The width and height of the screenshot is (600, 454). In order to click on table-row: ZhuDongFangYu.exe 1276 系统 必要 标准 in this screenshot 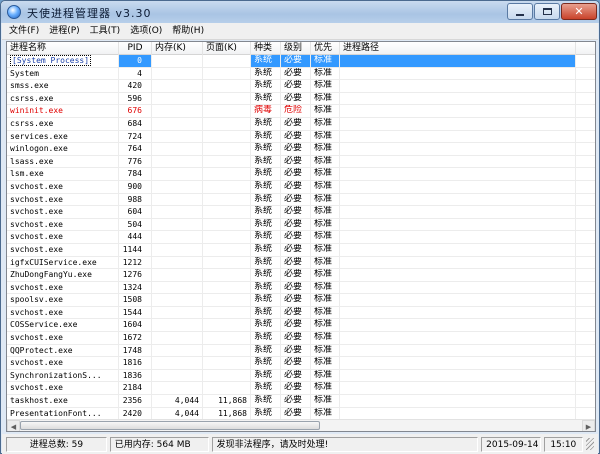, I will do `click(301, 275)`.